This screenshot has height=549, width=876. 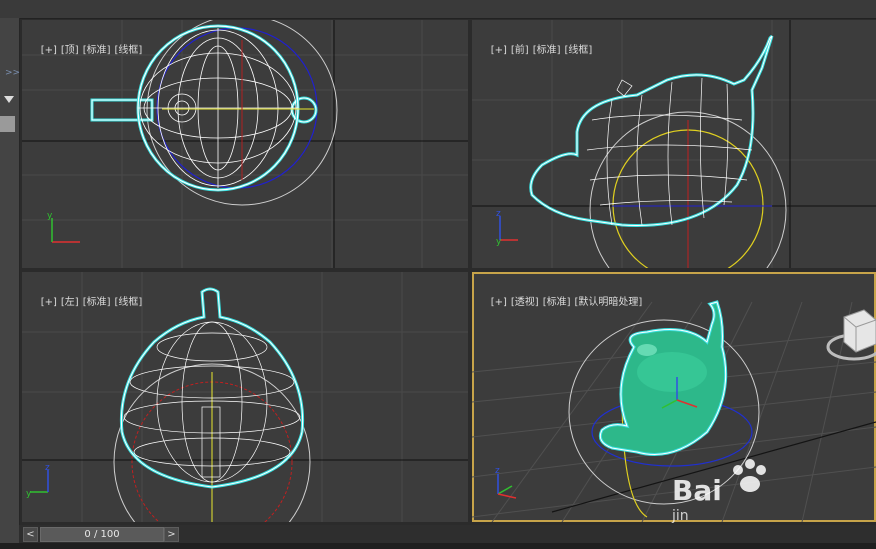 I want to click on viewport-front-label: [+] [前] [标准] [线框], so click(x=537, y=48).